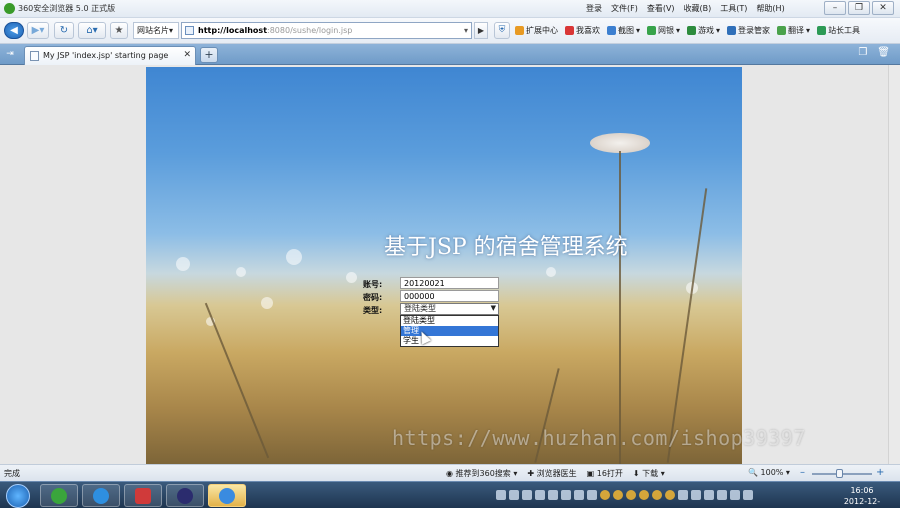  I want to click on bank-icon, so click(652, 30).